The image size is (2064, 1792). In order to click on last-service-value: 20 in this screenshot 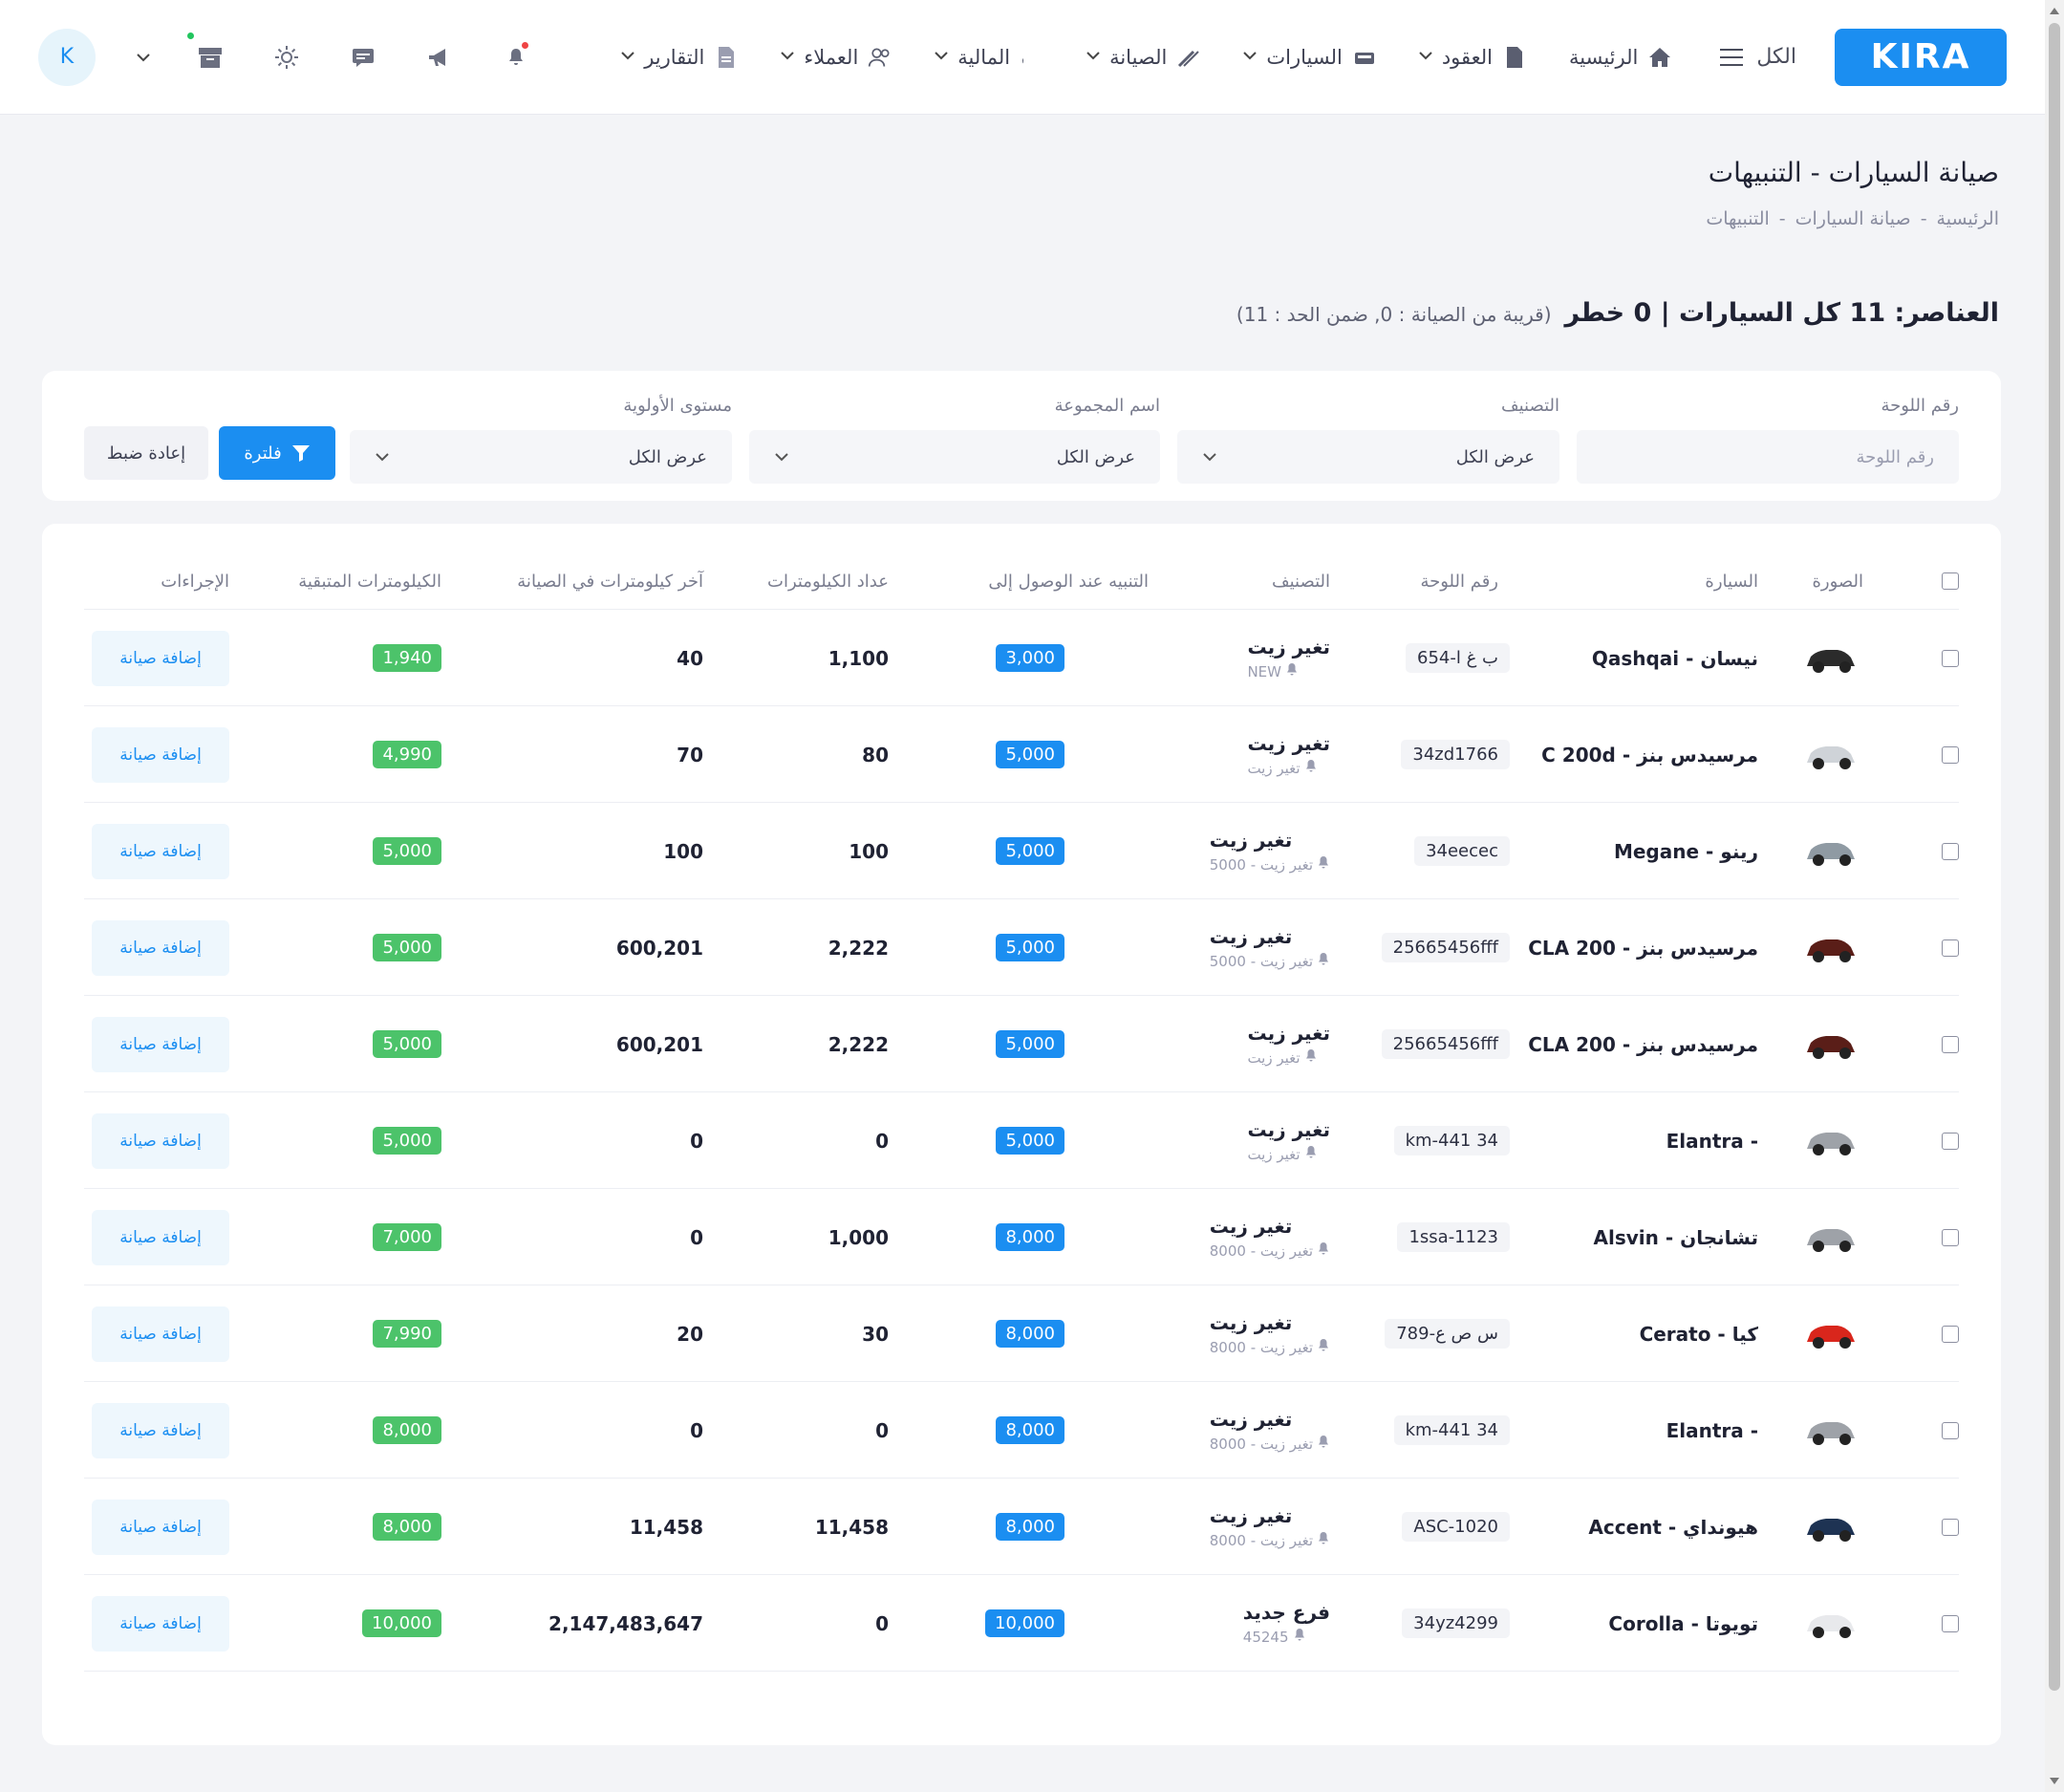, I will do `click(690, 1334)`.